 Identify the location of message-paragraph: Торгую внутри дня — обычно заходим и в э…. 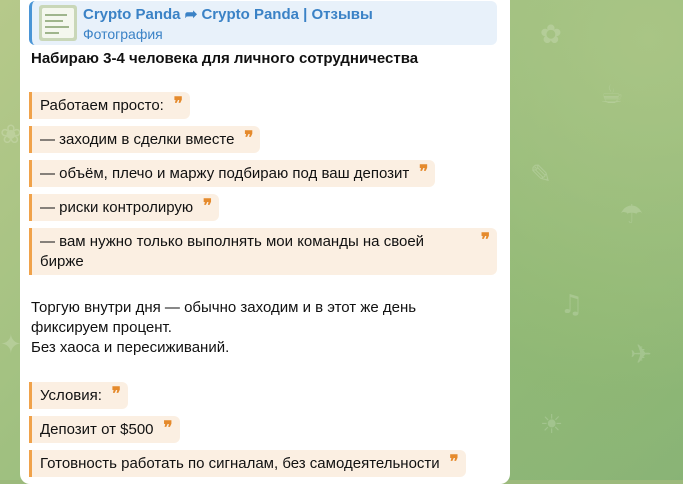
(251, 328).